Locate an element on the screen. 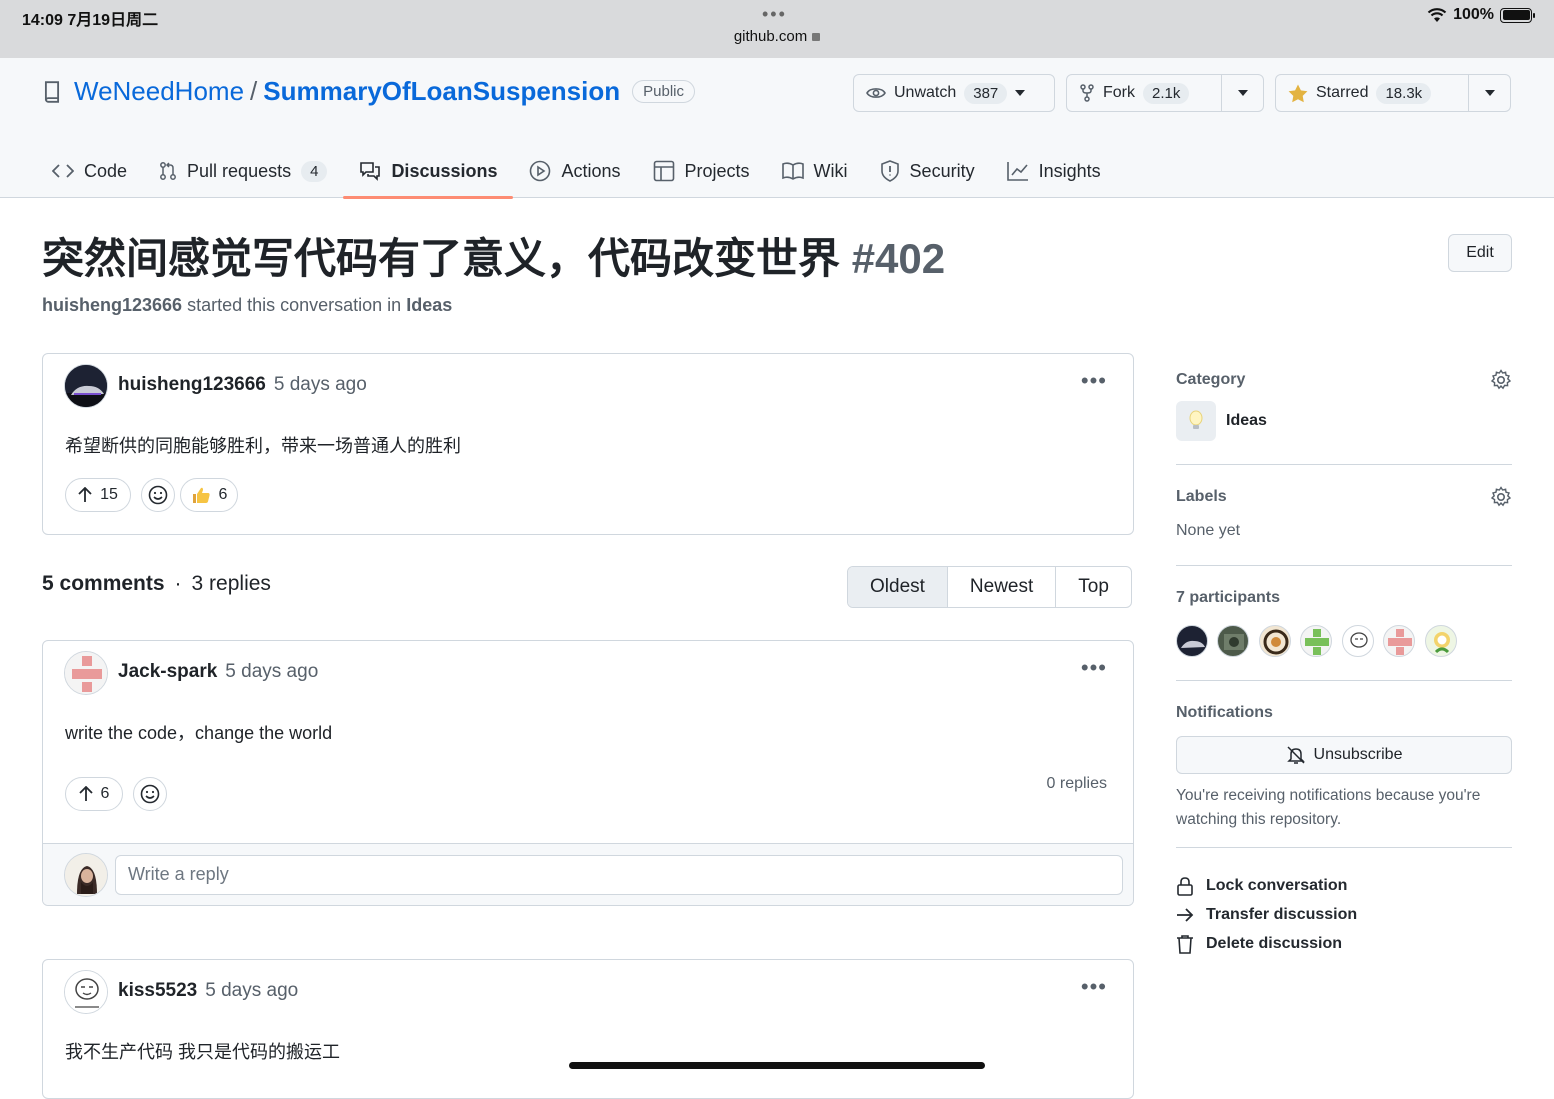  repo-icon is located at coordinates (52, 91).